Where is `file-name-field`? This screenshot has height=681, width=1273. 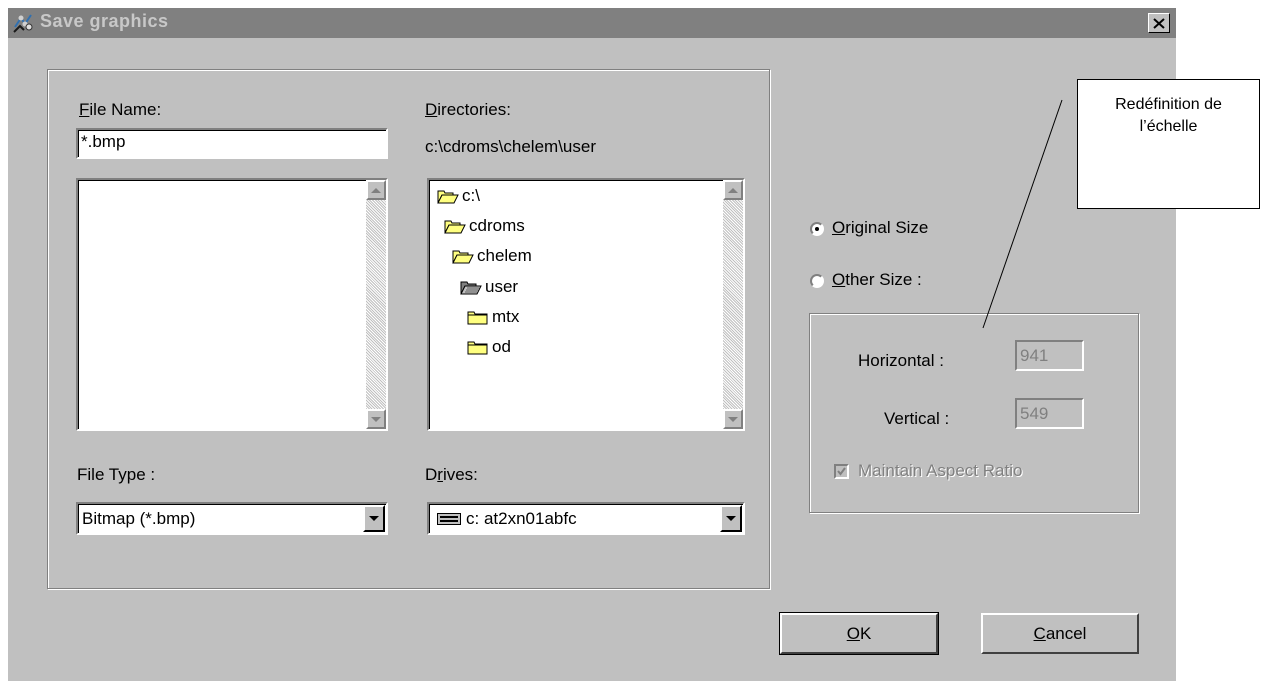 file-name-field is located at coordinates (232, 142).